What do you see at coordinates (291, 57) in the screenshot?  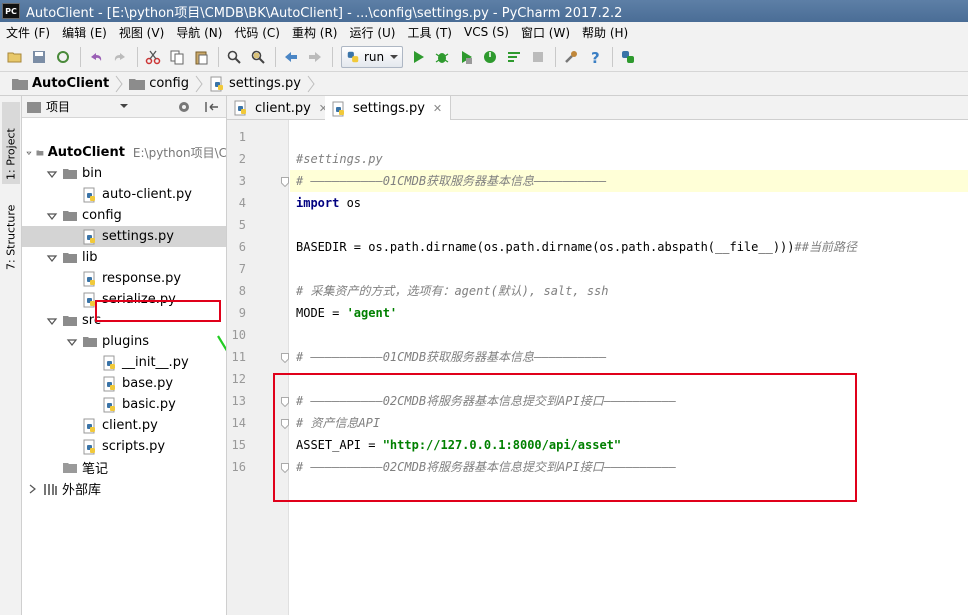 I see `back-icon` at bounding box center [291, 57].